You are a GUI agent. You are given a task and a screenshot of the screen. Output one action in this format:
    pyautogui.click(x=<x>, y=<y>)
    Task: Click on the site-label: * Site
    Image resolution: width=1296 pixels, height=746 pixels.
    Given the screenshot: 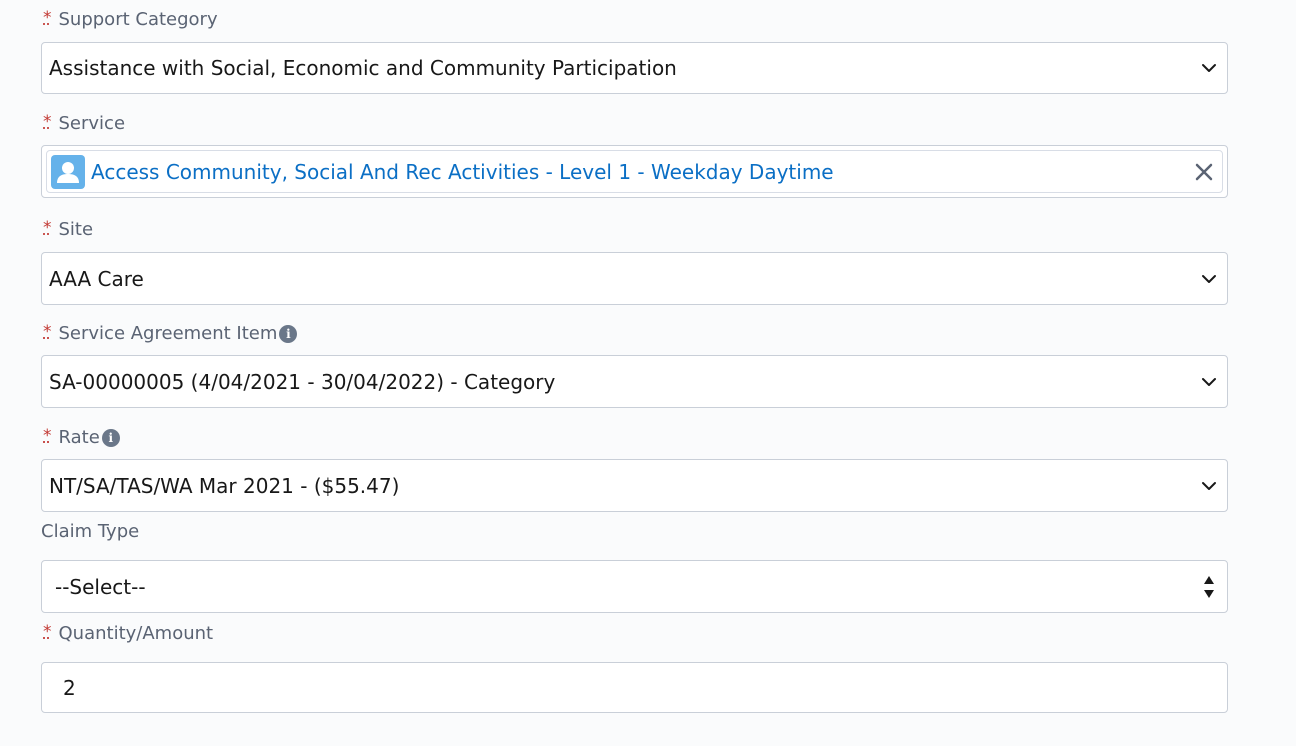 What is the action you would take?
    pyautogui.click(x=67, y=230)
    